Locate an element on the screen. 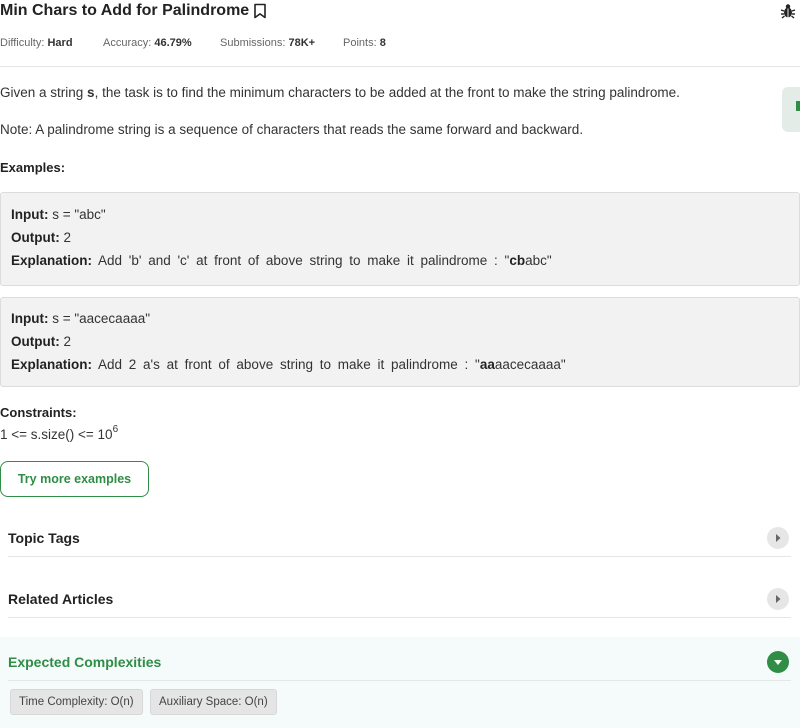 Image resolution: width=800 pixels, height=728 pixels. space-complexity-chip: Auxiliary Space: O(n) is located at coordinates (213, 702).